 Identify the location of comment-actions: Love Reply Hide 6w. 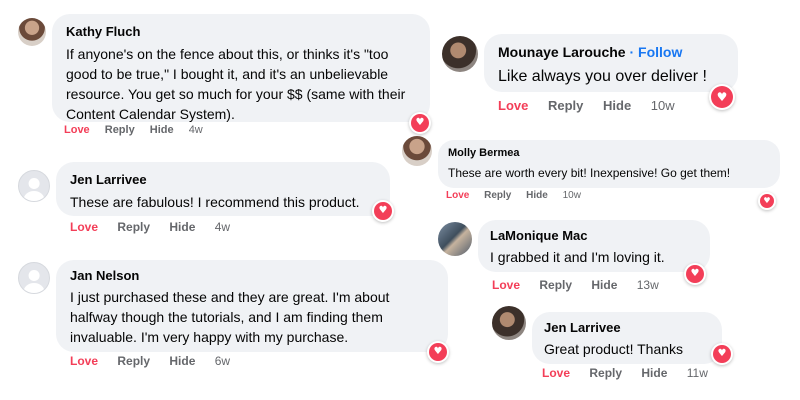
(150, 361).